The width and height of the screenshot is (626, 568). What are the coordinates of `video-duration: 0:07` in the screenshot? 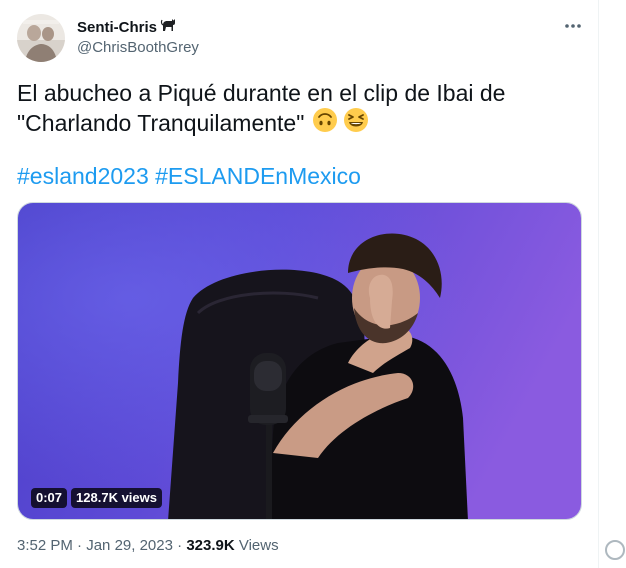 It's located at (49, 498).